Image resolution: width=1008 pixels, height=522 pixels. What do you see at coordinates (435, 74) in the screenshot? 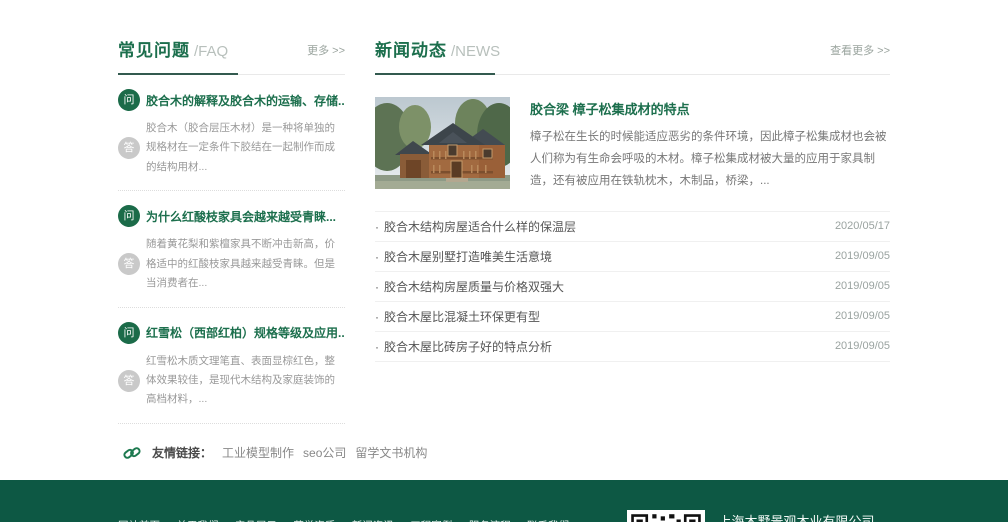
I see `news-title-underline` at bounding box center [435, 74].